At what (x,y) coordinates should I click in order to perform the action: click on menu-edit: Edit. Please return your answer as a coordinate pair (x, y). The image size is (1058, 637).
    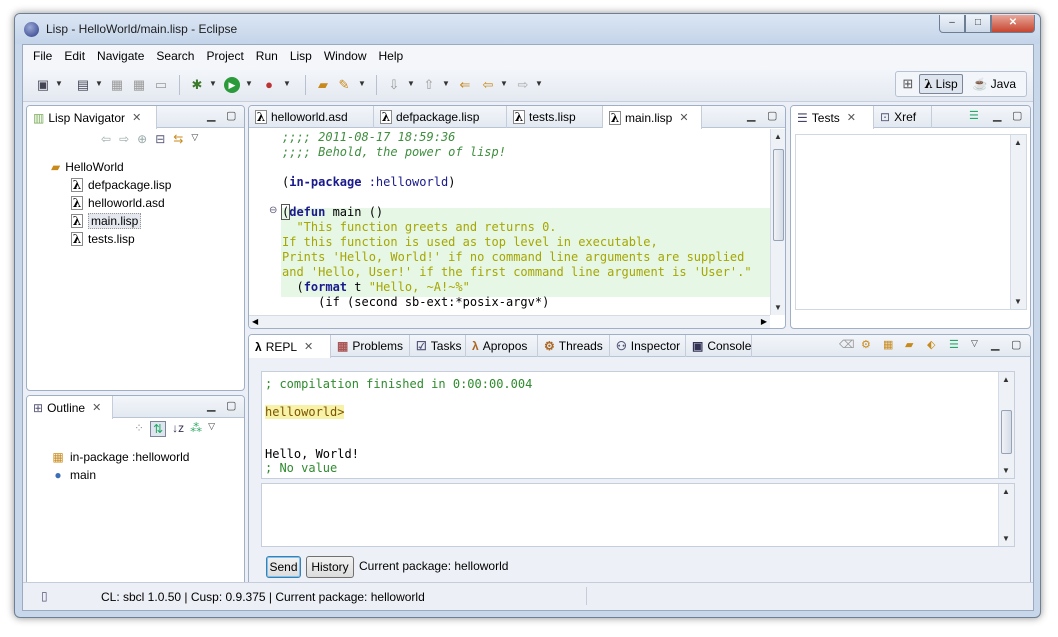
    Looking at the image, I should click on (74, 56).